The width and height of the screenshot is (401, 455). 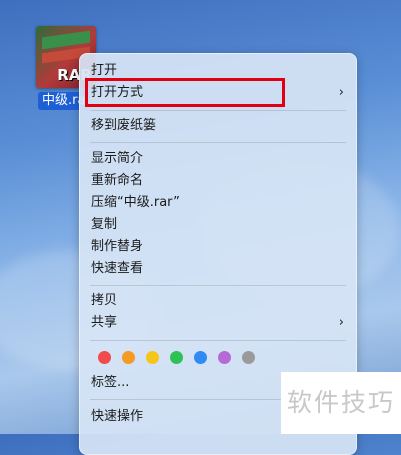 I want to click on menu-item-share: 共享 ›, so click(x=217, y=323).